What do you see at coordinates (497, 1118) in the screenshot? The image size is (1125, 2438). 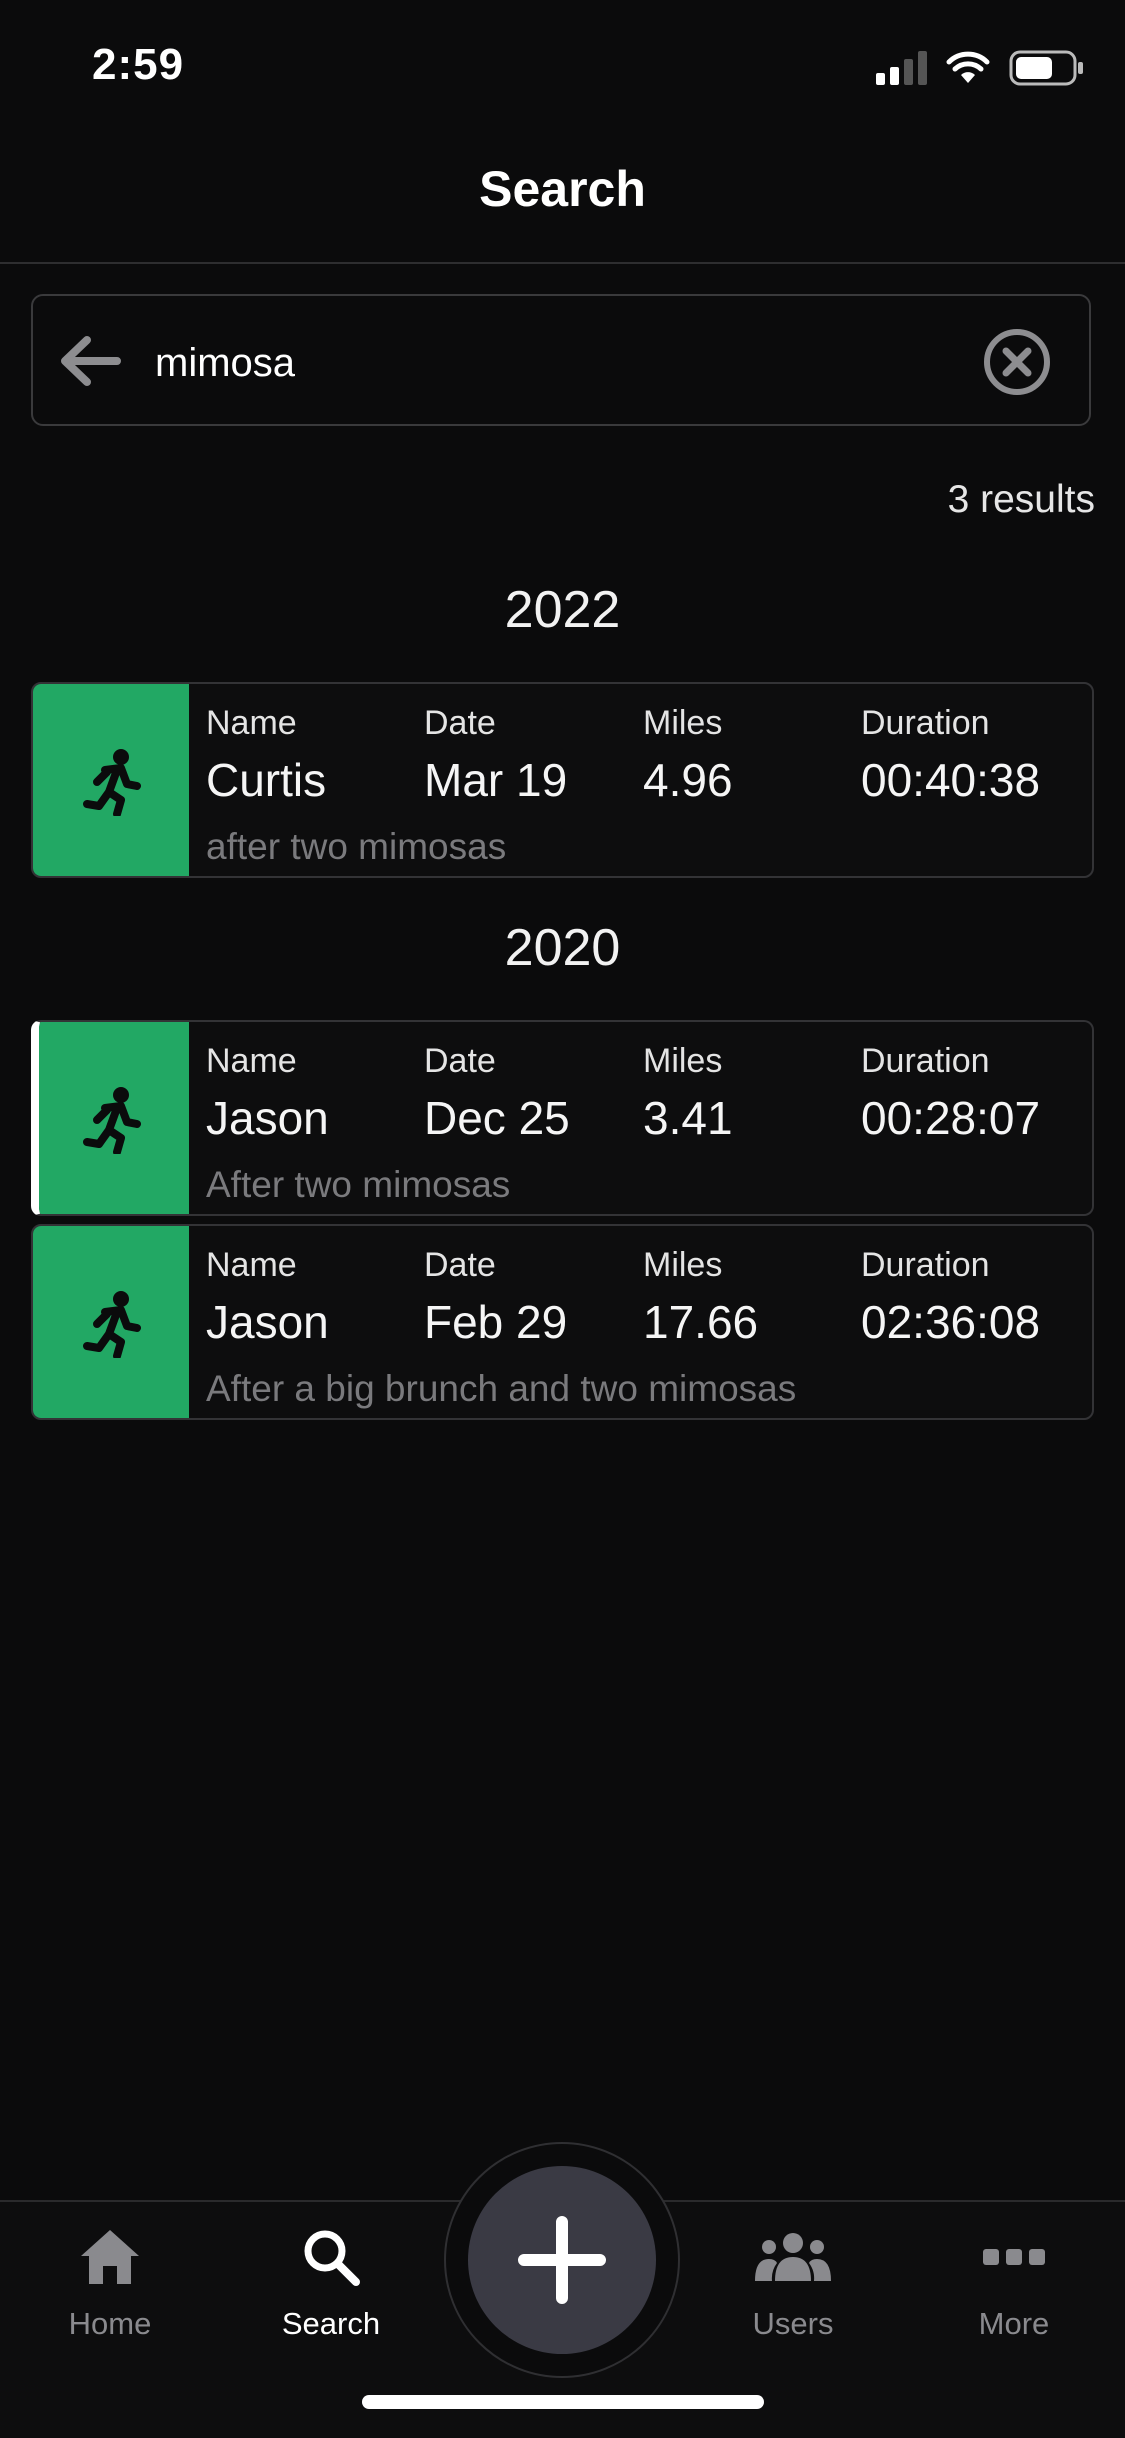 I see `date-value: Dec 25` at bounding box center [497, 1118].